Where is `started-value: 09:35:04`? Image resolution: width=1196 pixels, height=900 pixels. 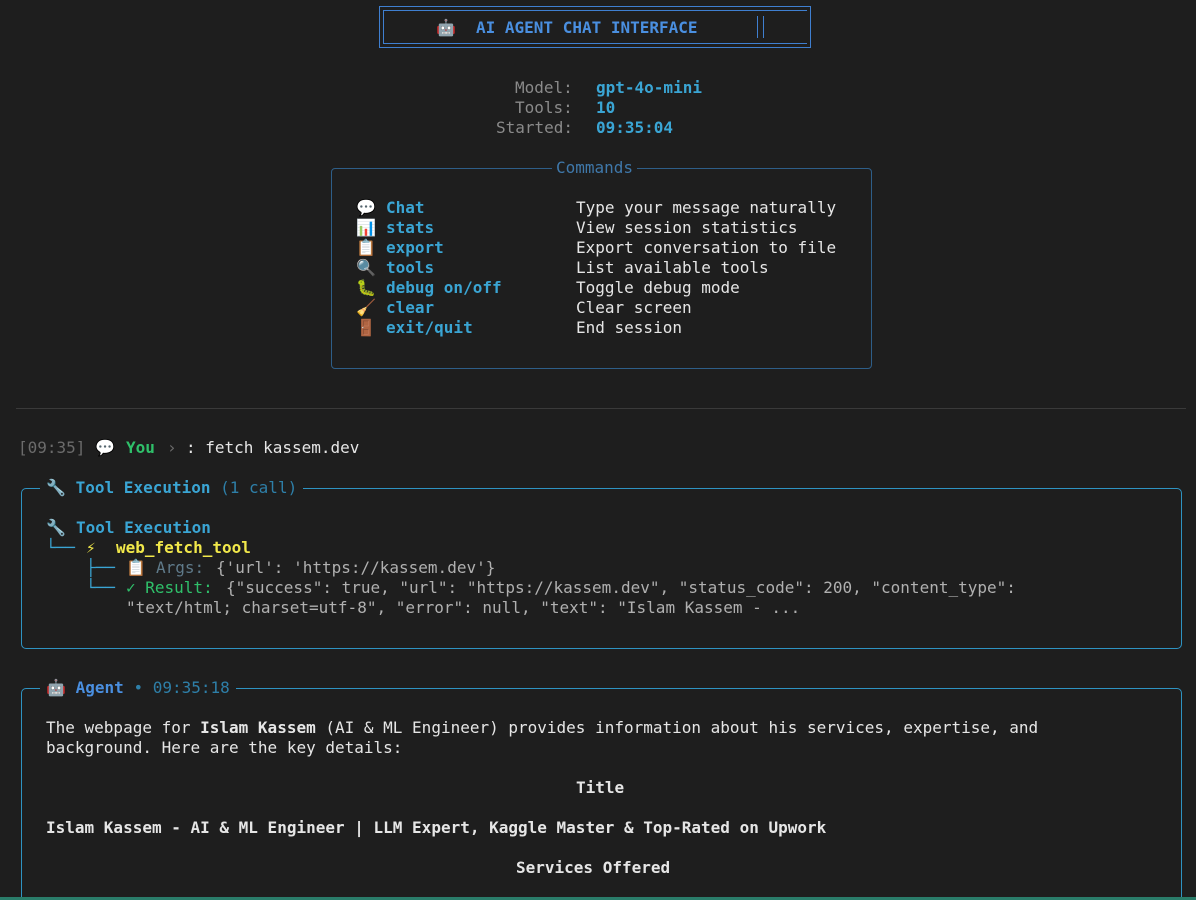
started-value: 09:35:04 is located at coordinates (635, 127).